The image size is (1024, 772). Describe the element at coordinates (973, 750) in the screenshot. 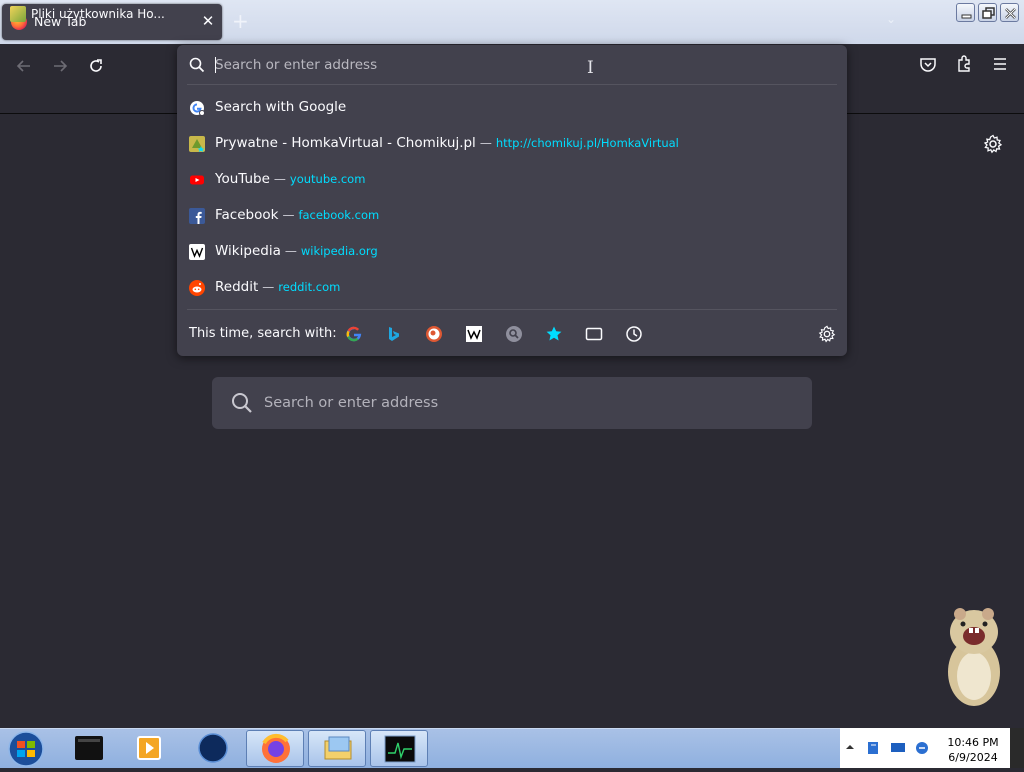

I see `taskbar-clock: 10:46 PM 6/9/2024` at that location.